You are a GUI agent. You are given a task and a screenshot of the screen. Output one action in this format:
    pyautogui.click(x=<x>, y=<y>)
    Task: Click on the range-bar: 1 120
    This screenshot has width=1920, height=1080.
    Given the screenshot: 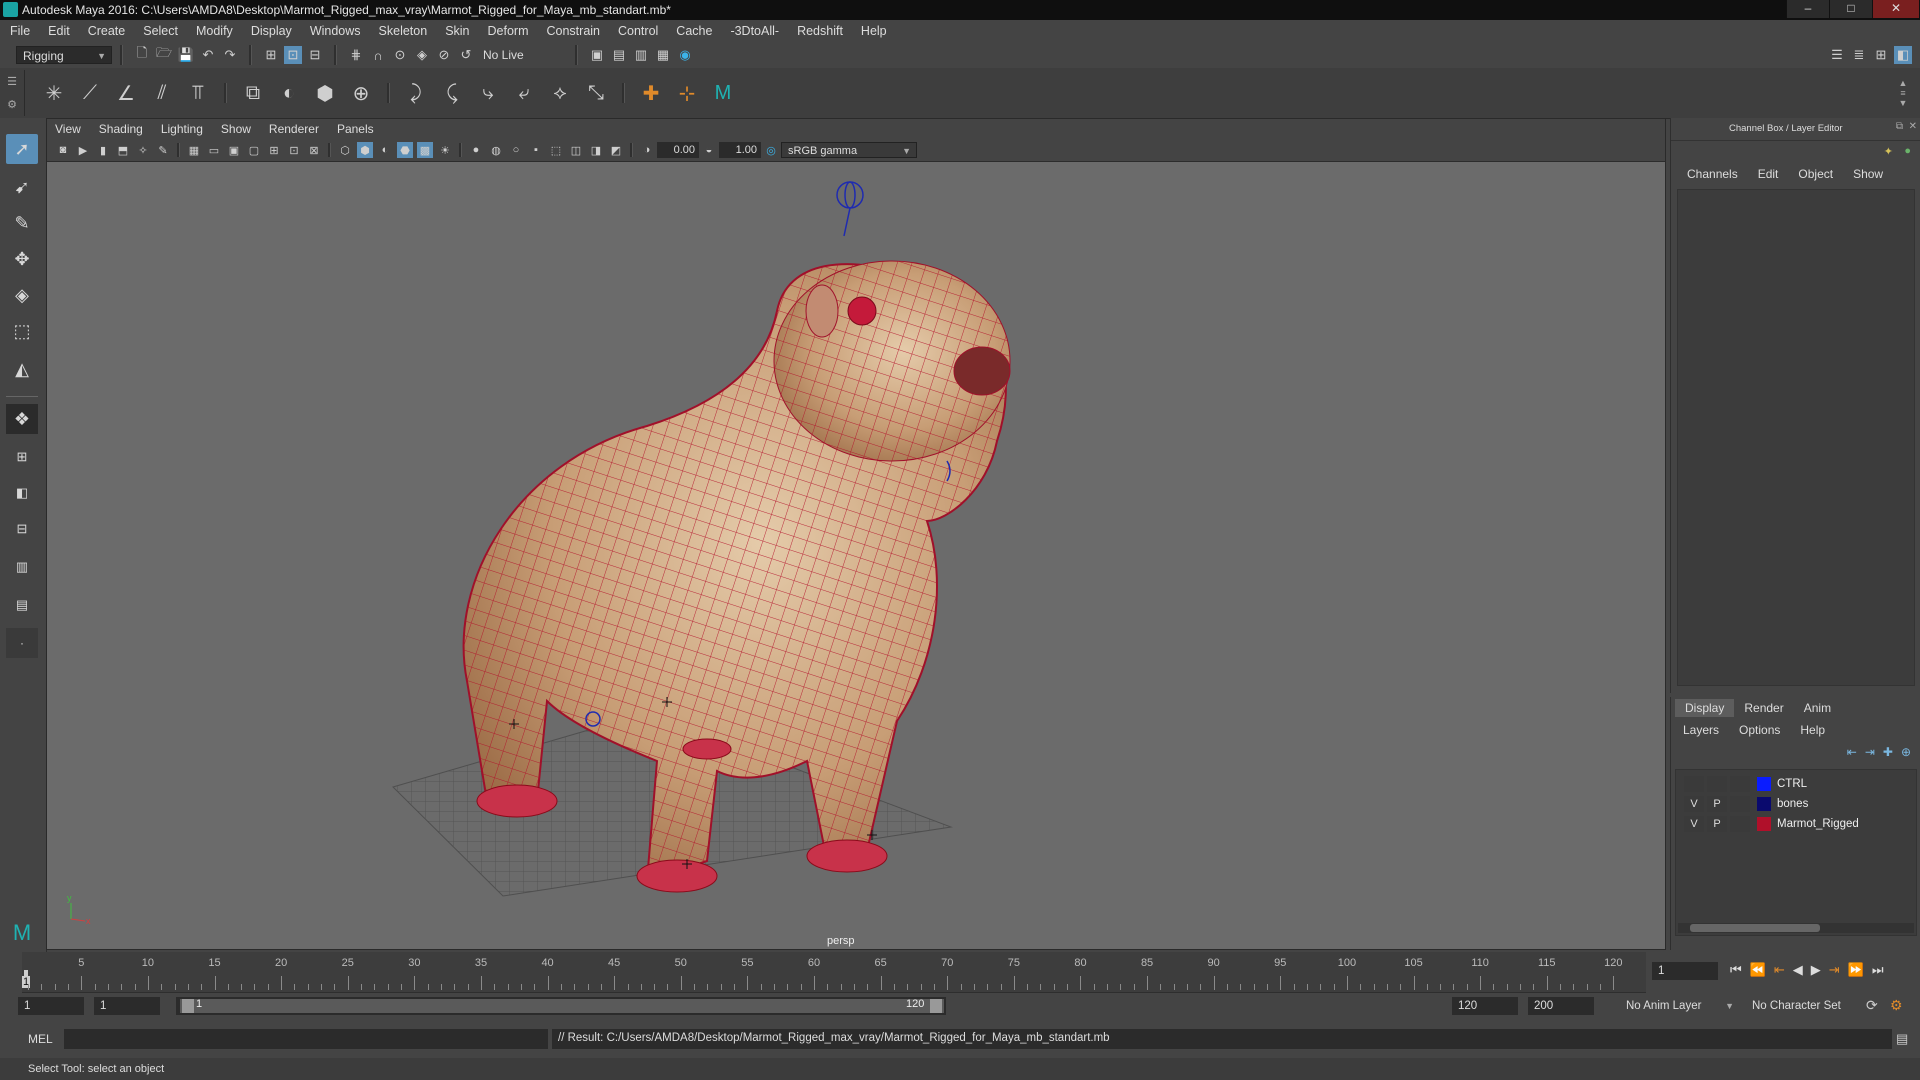 What is the action you would take?
    pyautogui.click(x=561, y=1006)
    